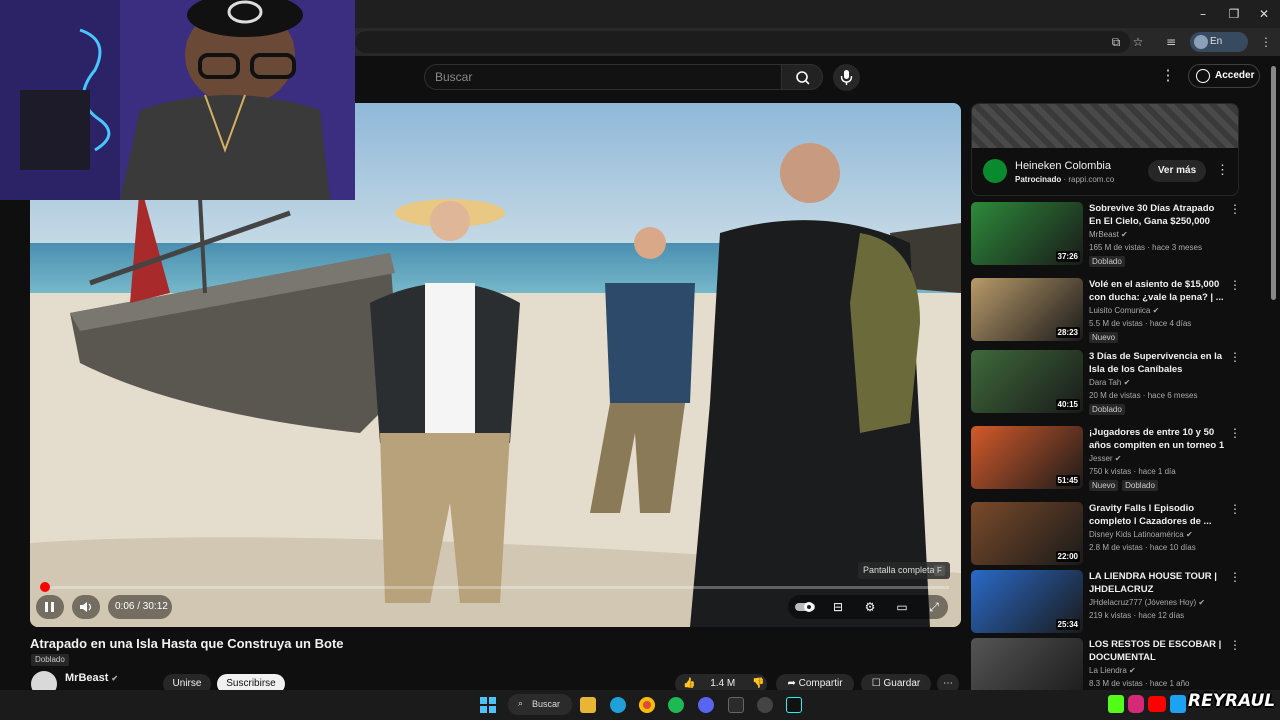 The height and width of the screenshot is (720, 1280). Describe the element at coordinates (1108, 670) in the screenshot. I see `rec-channel: La Liendra` at that location.